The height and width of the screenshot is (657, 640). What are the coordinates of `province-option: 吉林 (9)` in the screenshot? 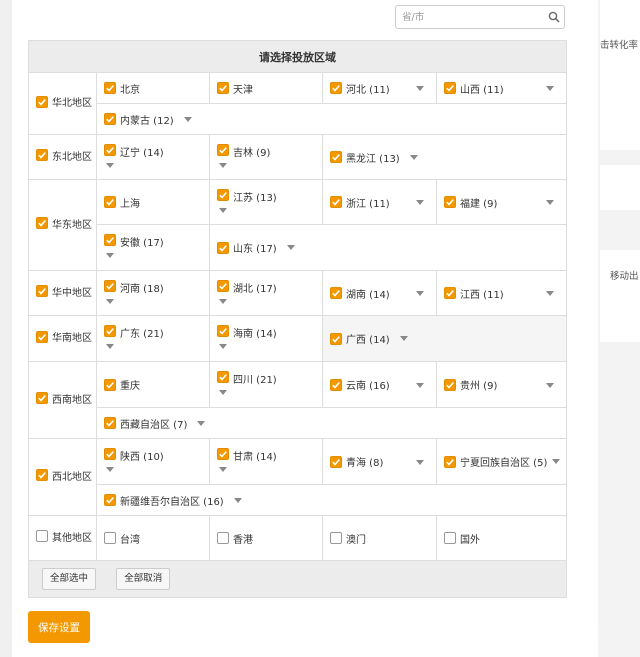 It's located at (266, 157).